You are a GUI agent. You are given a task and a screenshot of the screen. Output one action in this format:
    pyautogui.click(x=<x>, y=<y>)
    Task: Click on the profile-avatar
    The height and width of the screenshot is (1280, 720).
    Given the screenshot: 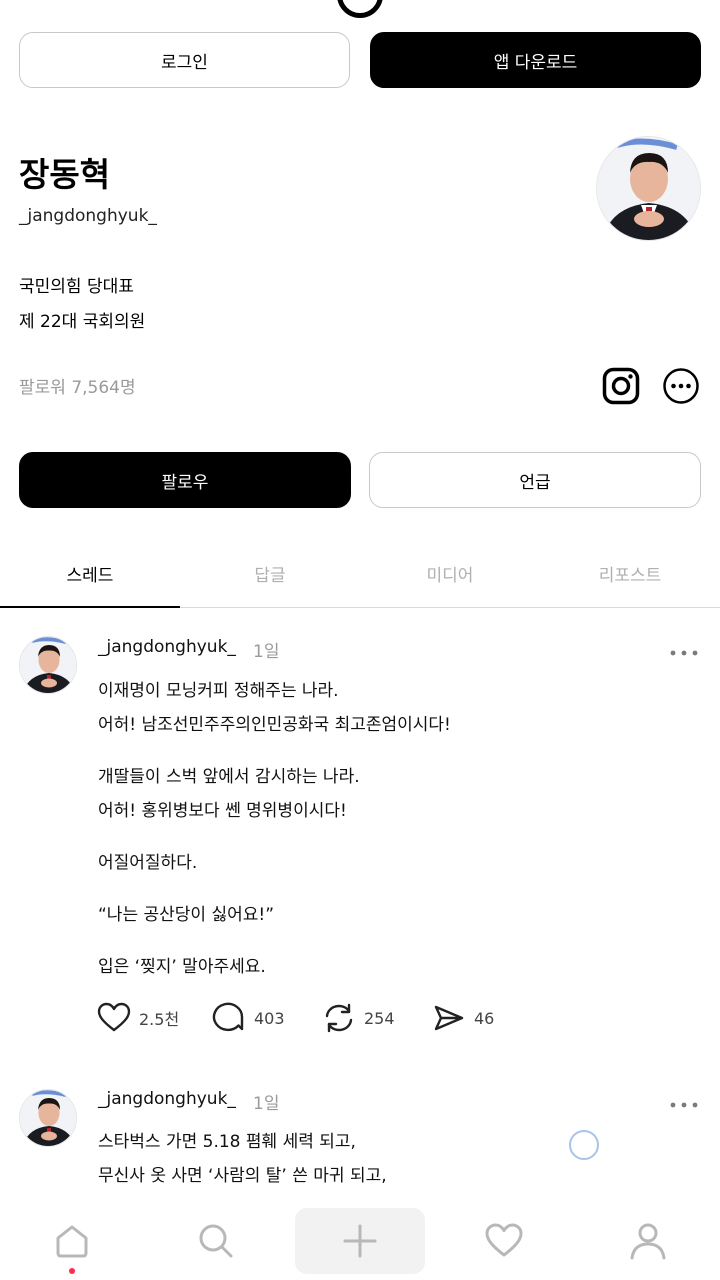 What is the action you would take?
    pyautogui.click(x=648, y=188)
    